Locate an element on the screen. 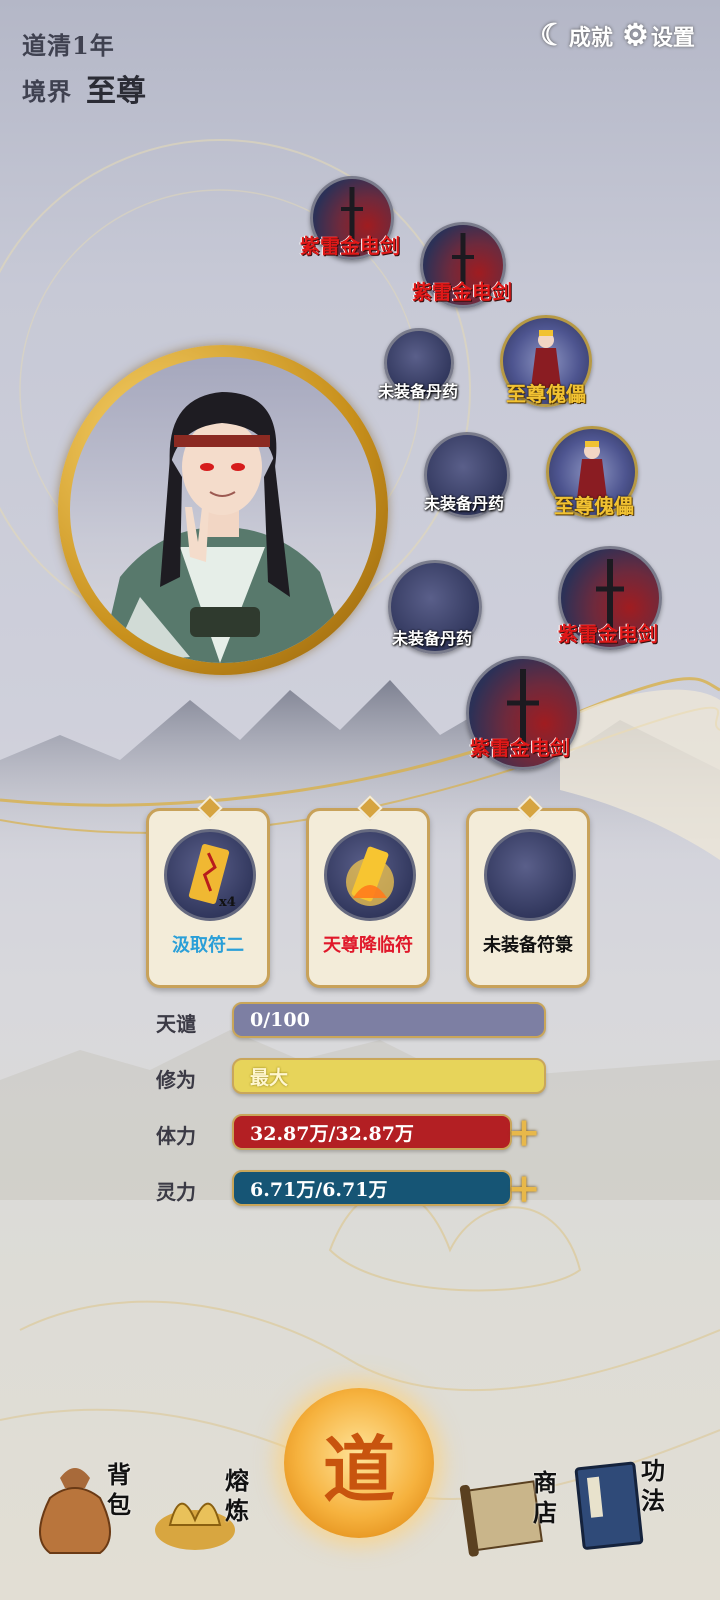 The width and height of the screenshot is (720, 1600). talisman-slot-1-icon-frame is located at coordinates (210, 875).